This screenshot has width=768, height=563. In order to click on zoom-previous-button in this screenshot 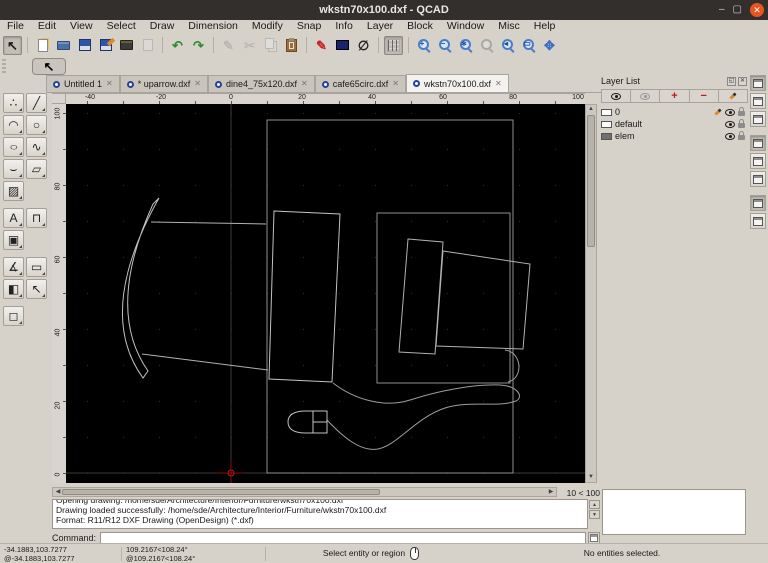, I will do `click(486, 45)`.